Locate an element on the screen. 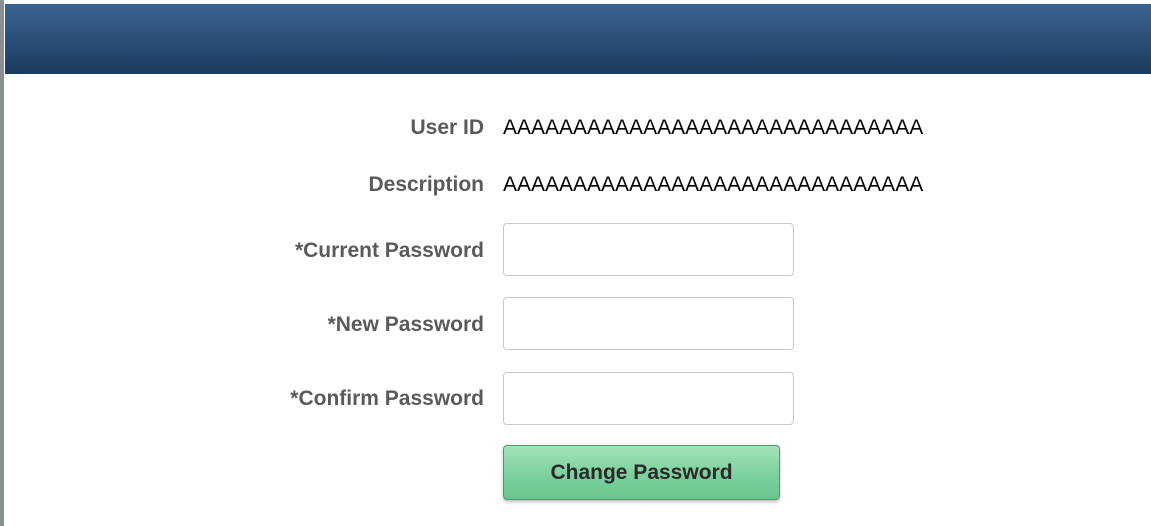  description-label: Description is located at coordinates (426, 184).